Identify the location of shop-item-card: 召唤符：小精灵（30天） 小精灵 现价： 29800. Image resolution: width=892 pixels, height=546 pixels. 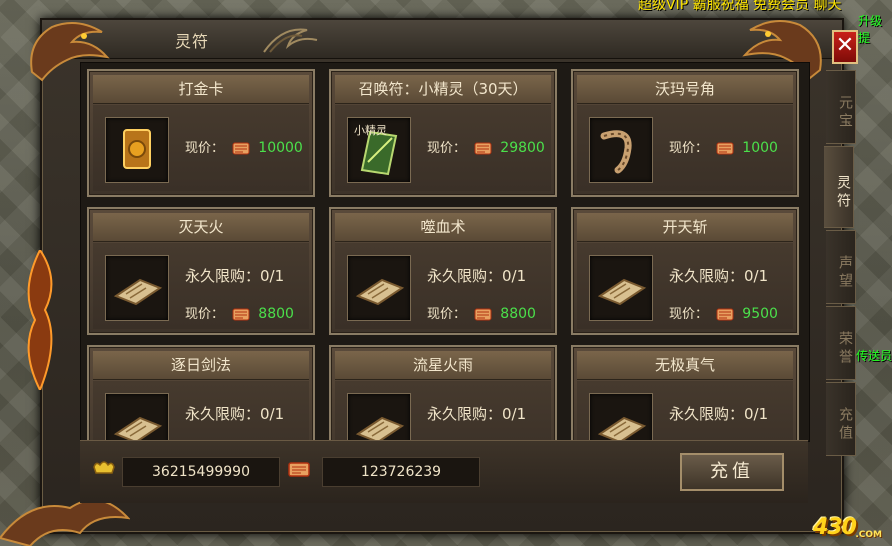
(443, 133).